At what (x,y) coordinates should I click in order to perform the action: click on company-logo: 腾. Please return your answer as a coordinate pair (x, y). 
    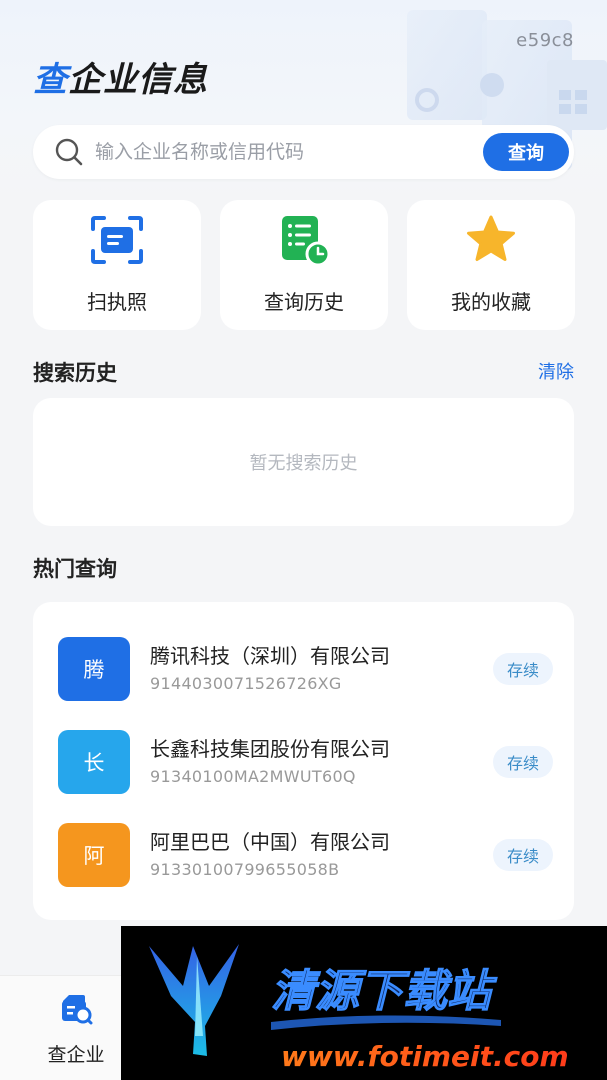
    Looking at the image, I should click on (94, 669).